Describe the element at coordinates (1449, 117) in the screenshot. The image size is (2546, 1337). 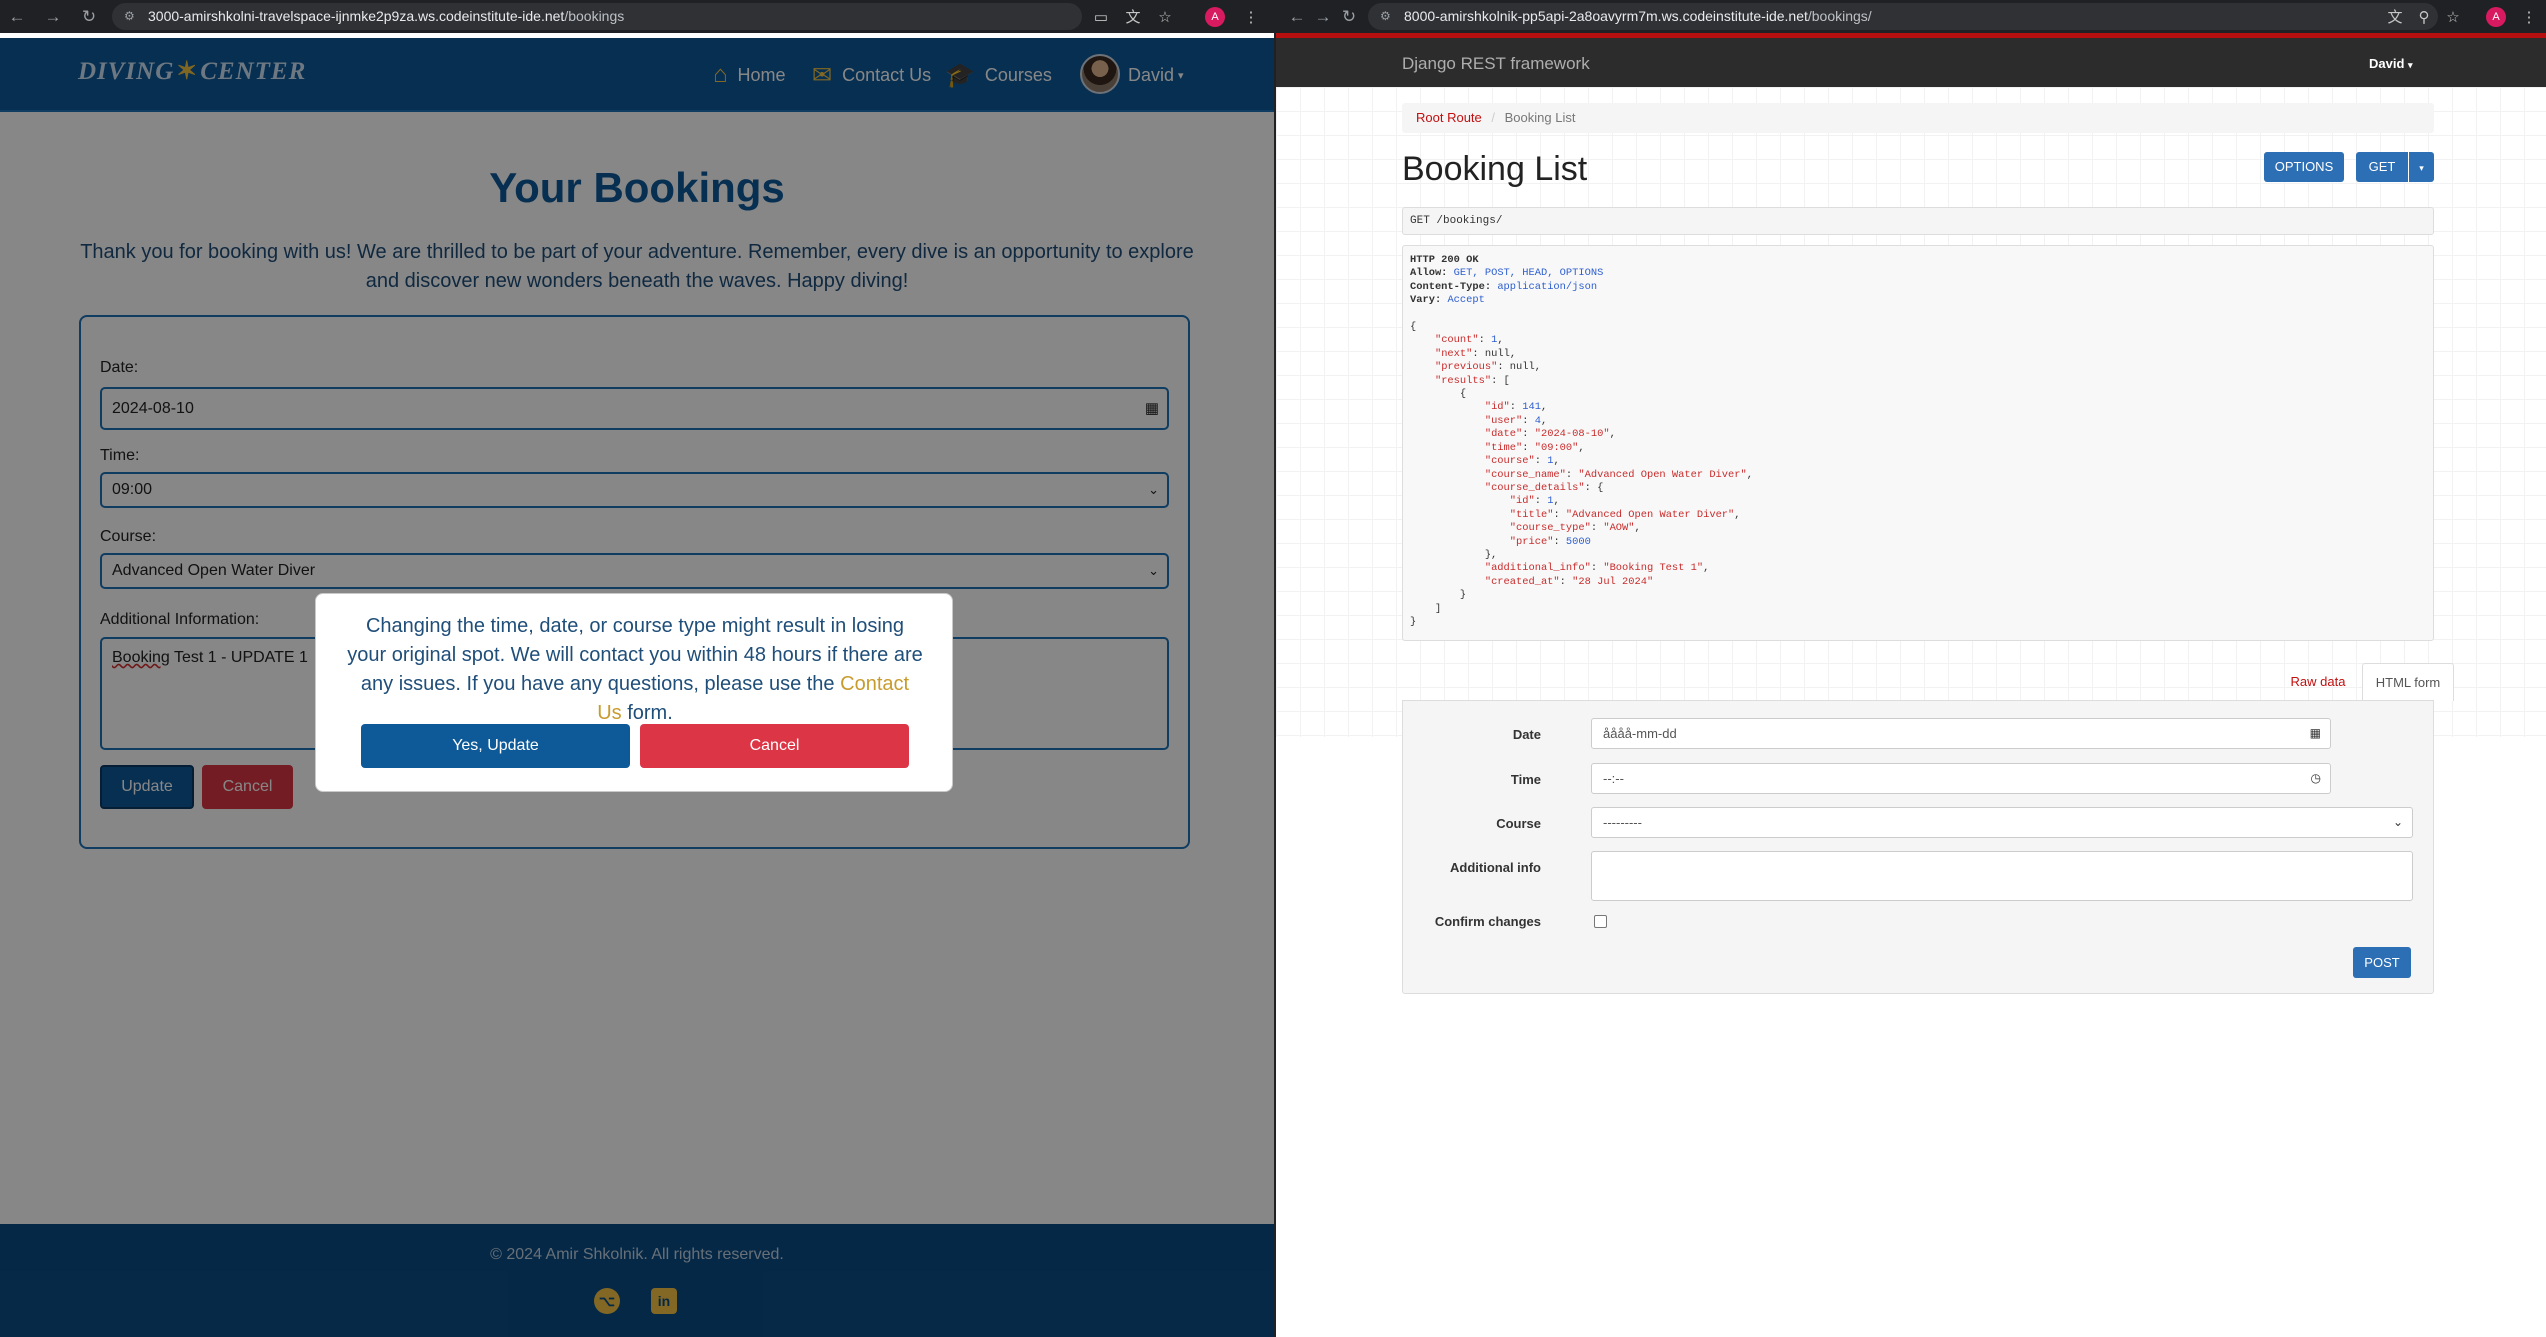
I see `breadcrumb-root-link: Root Route` at that location.